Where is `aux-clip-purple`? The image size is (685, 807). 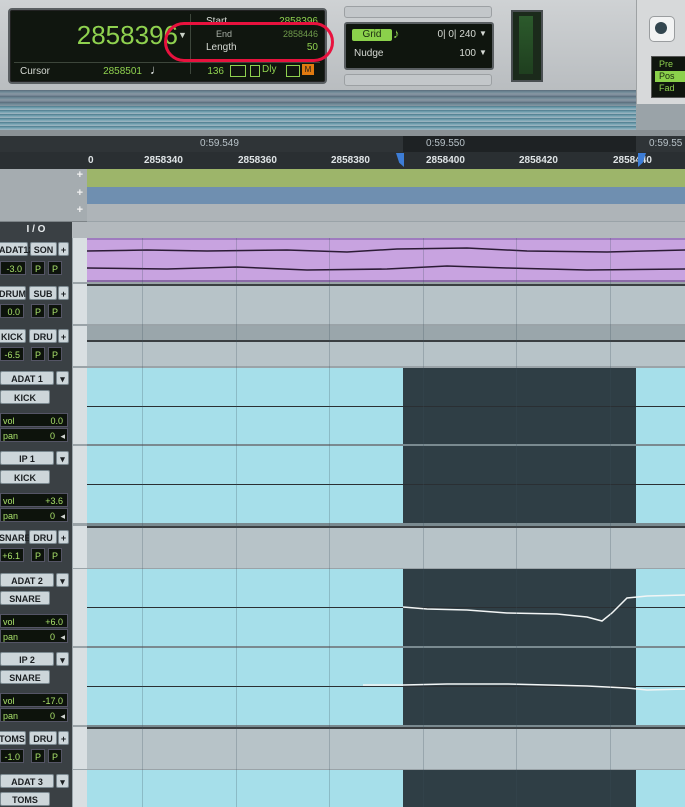 aux-clip-purple is located at coordinates (386, 260).